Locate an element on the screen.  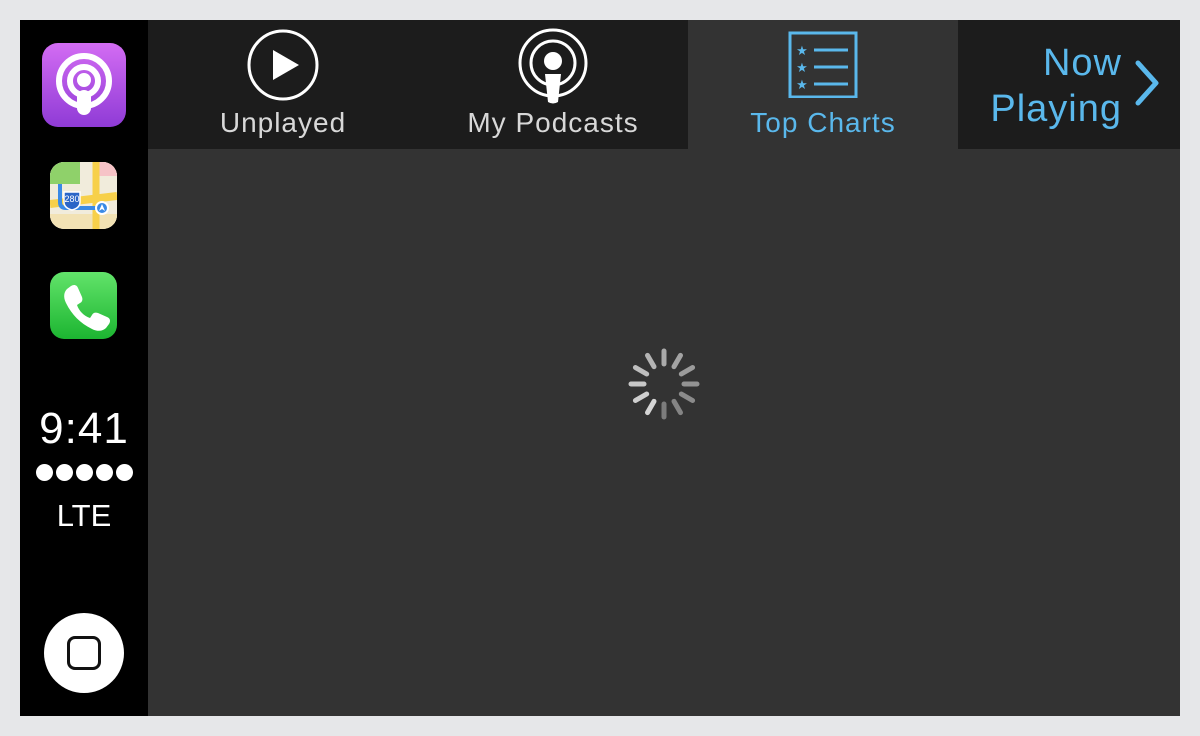
tab-label: My Podcasts is located at coordinates (553, 122).